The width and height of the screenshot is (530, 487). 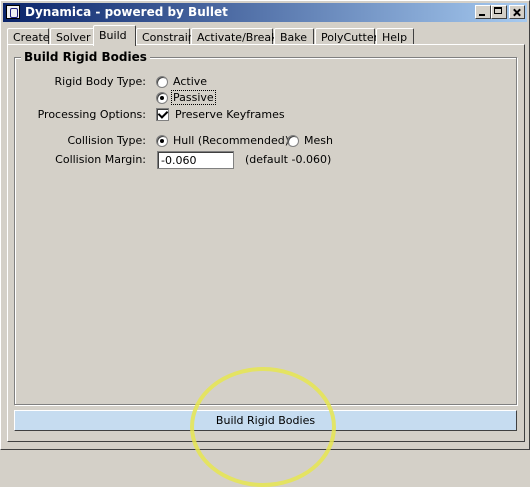 What do you see at coordinates (100, 159) in the screenshot?
I see `collision-margin-label: Collision Margin:` at bounding box center [100, 159].